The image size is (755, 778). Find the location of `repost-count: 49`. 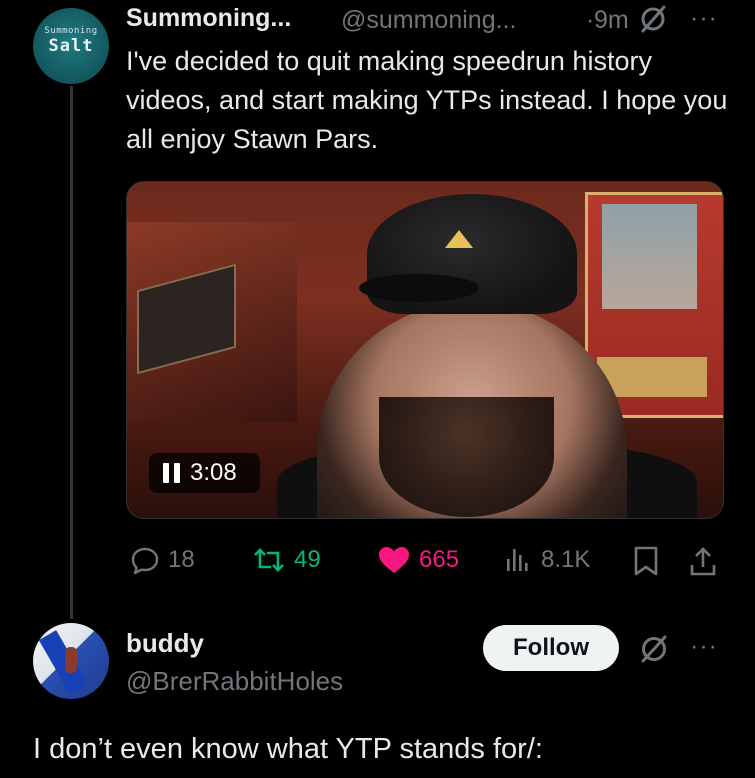

repost-count: 49 is located at coordinates (307, 559).